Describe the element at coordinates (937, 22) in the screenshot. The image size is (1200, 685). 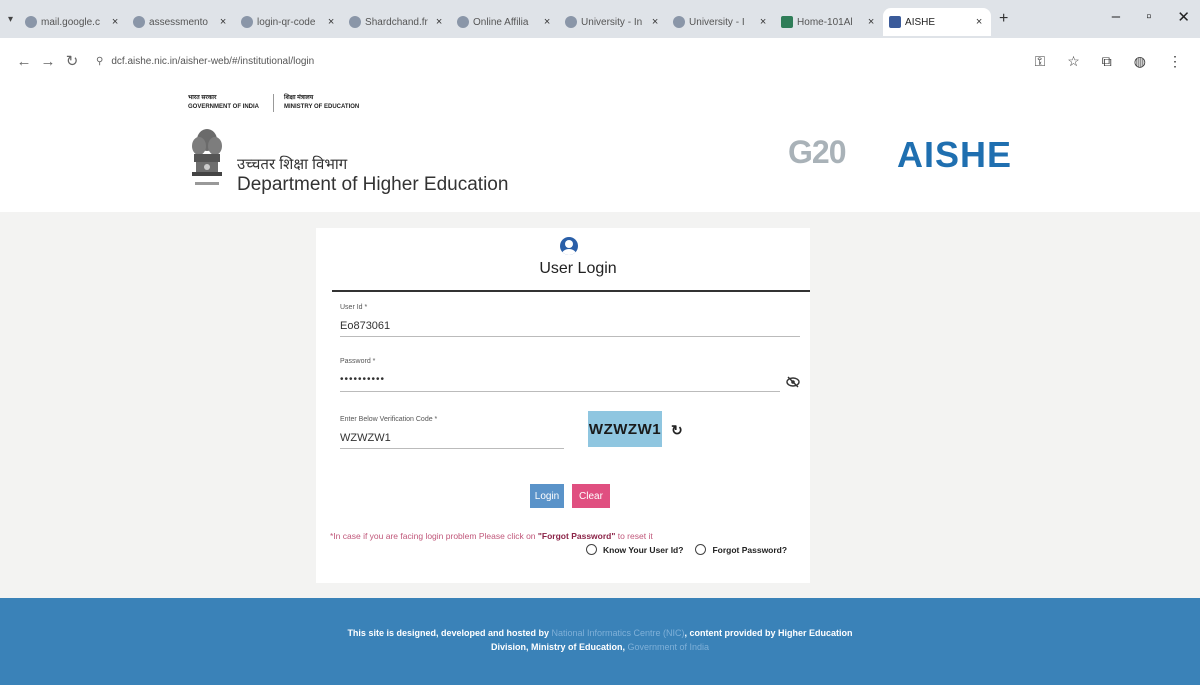
I see `browser-tab-active: AISHE ×` at that location.